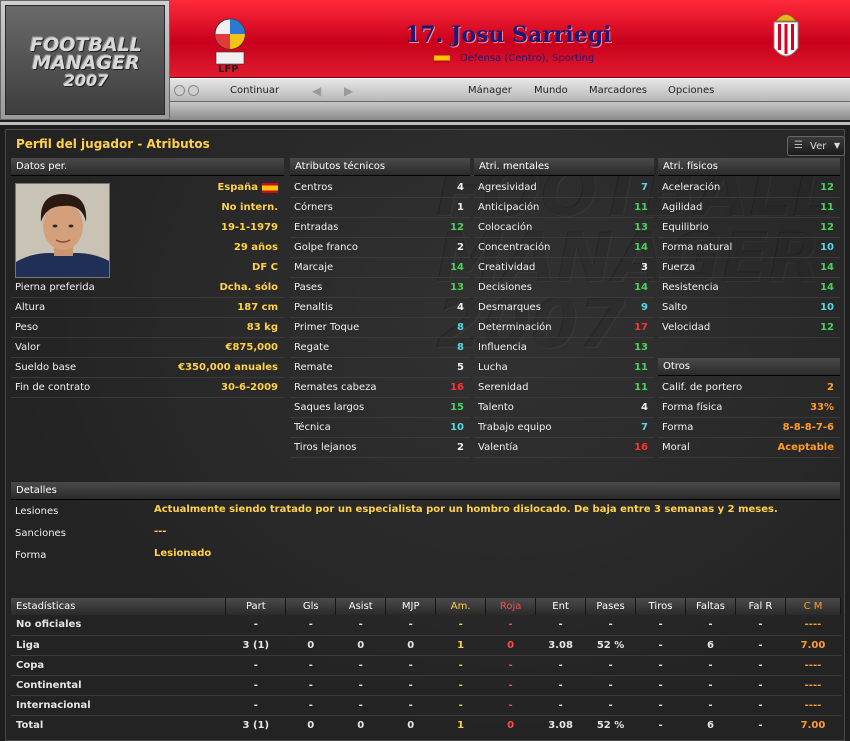 The height and width of the screenshot is (741, 850). What do you see at coordinates (611, 606) in the screenshot?
I see `stats-col-header: Pases` at bounding box center [611, 606].